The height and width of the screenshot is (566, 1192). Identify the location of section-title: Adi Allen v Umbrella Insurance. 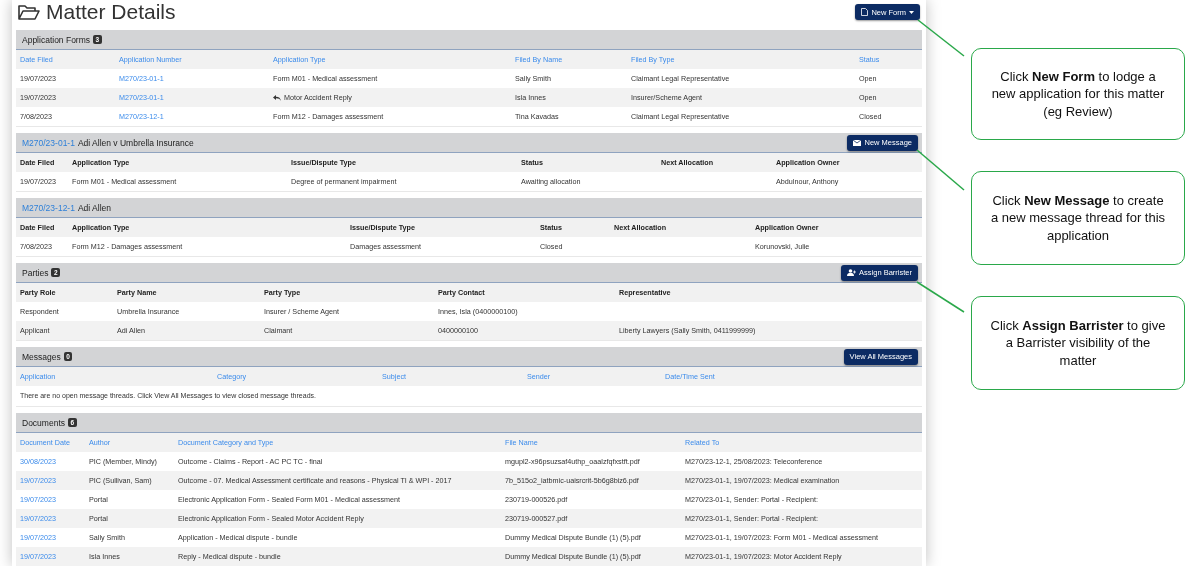
(135, 142).